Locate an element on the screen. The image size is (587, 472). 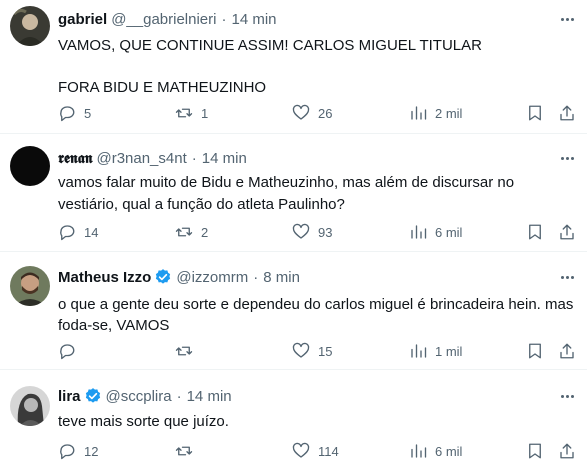
author-name: Matheus Izzo is located at coordinates (104, 277).